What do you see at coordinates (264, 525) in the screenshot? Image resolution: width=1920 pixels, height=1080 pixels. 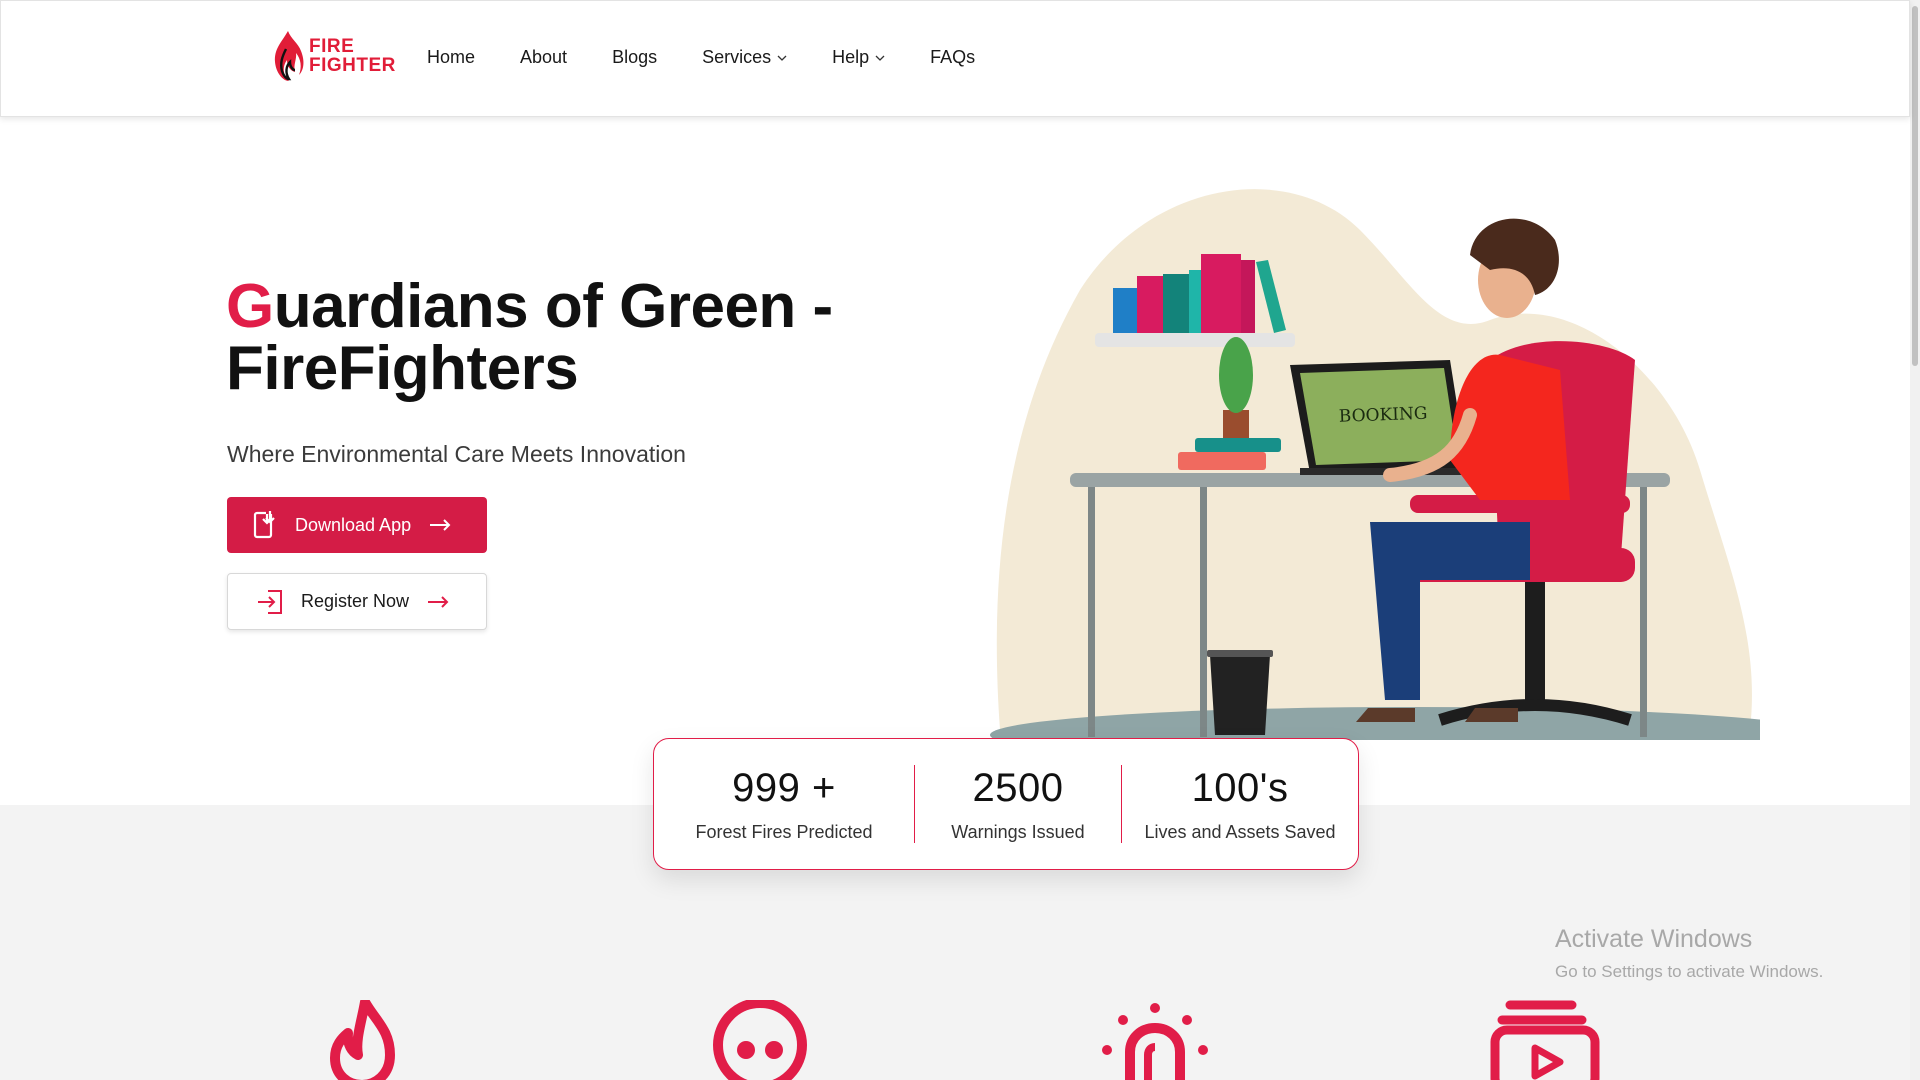 I see `download-phone-icon` at bounding box center [264, 525].